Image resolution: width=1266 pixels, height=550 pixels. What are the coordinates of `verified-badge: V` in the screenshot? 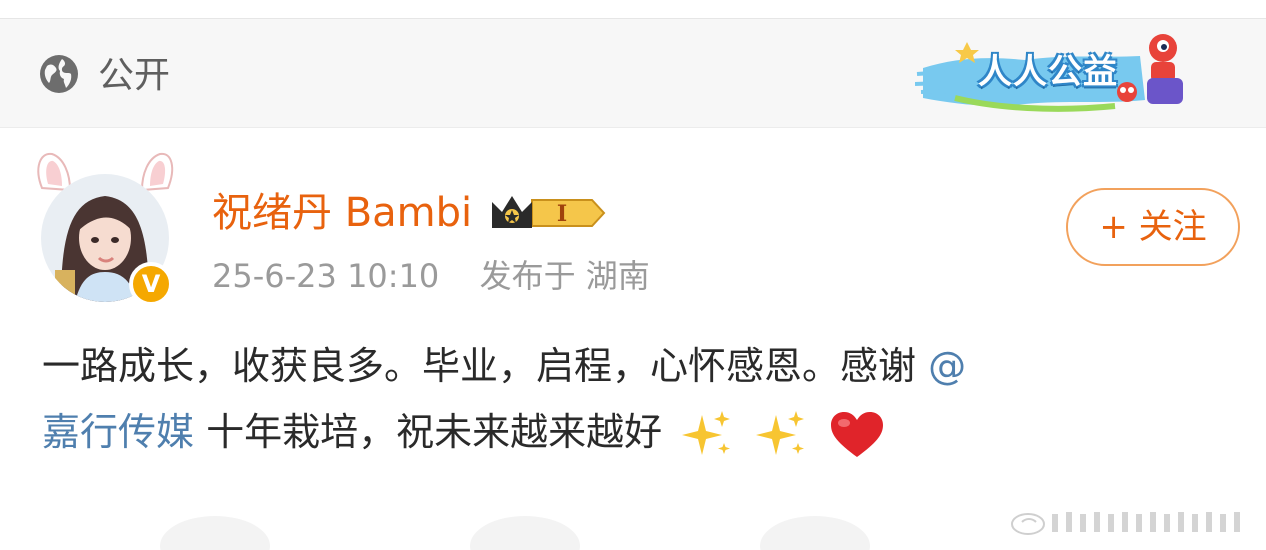 It's located at (151, 284).